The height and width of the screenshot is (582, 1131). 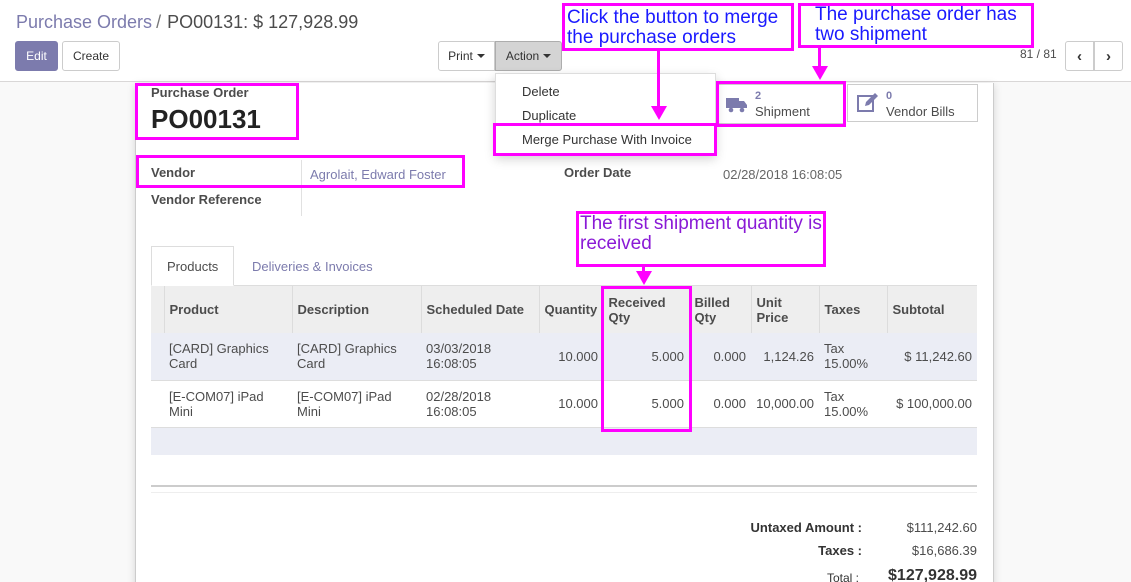 What do you see at coordinates (784, 309) in the screenshot?
I see `column-header-unit-price: Unit Price` at bounding box center [784, 309].